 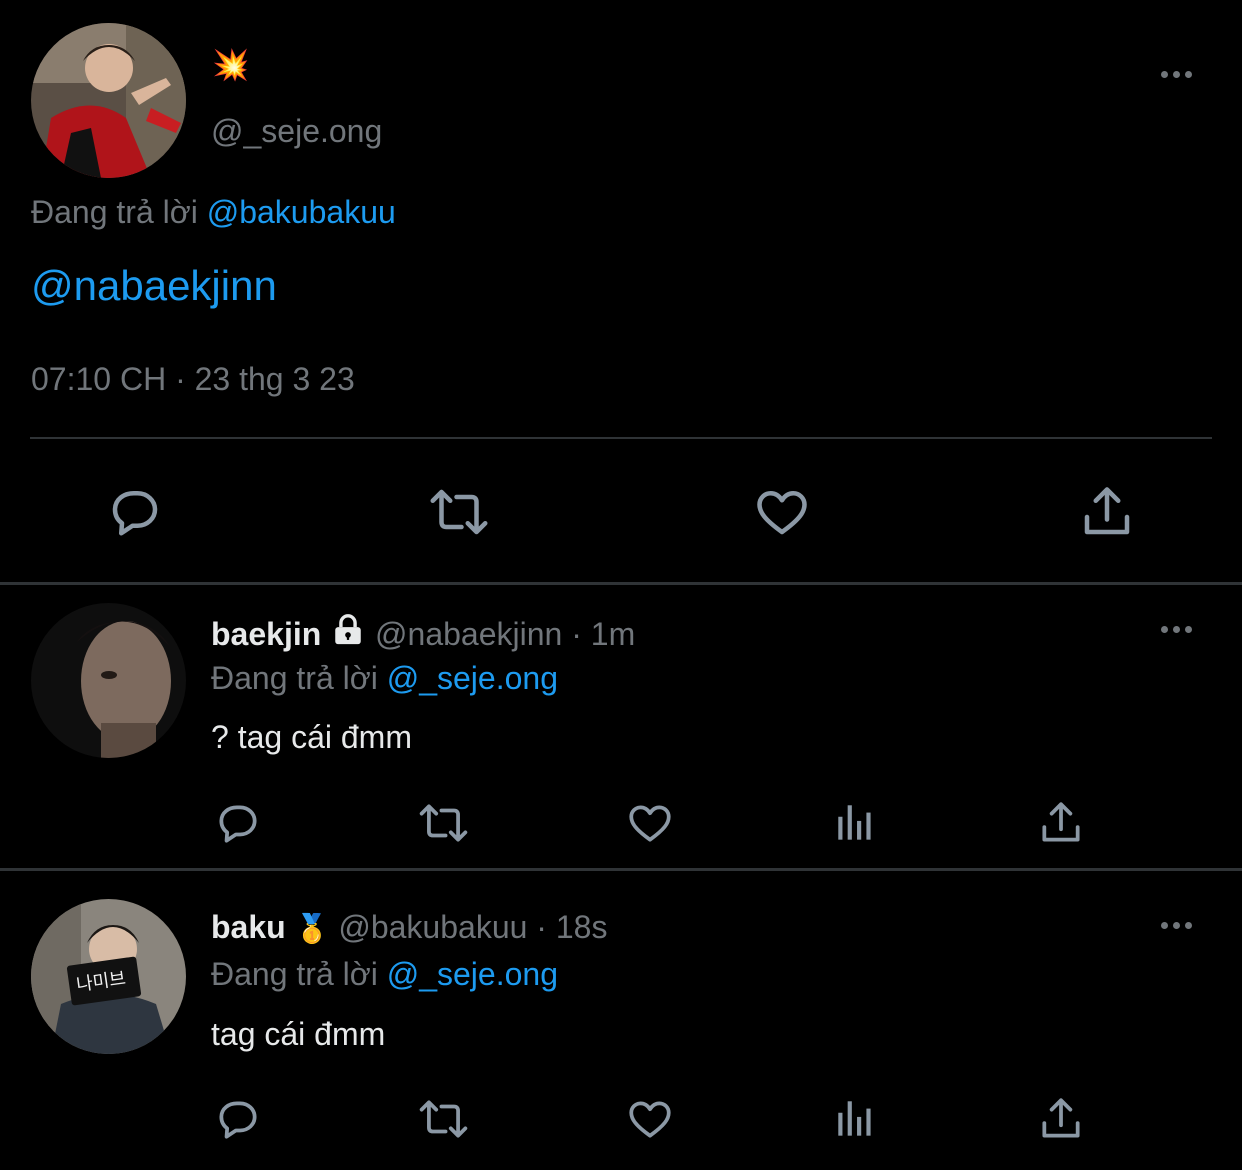 I want to click on reply-header: baku 🥇 @bakubakuu · 18s, so click(x=409, y=927).